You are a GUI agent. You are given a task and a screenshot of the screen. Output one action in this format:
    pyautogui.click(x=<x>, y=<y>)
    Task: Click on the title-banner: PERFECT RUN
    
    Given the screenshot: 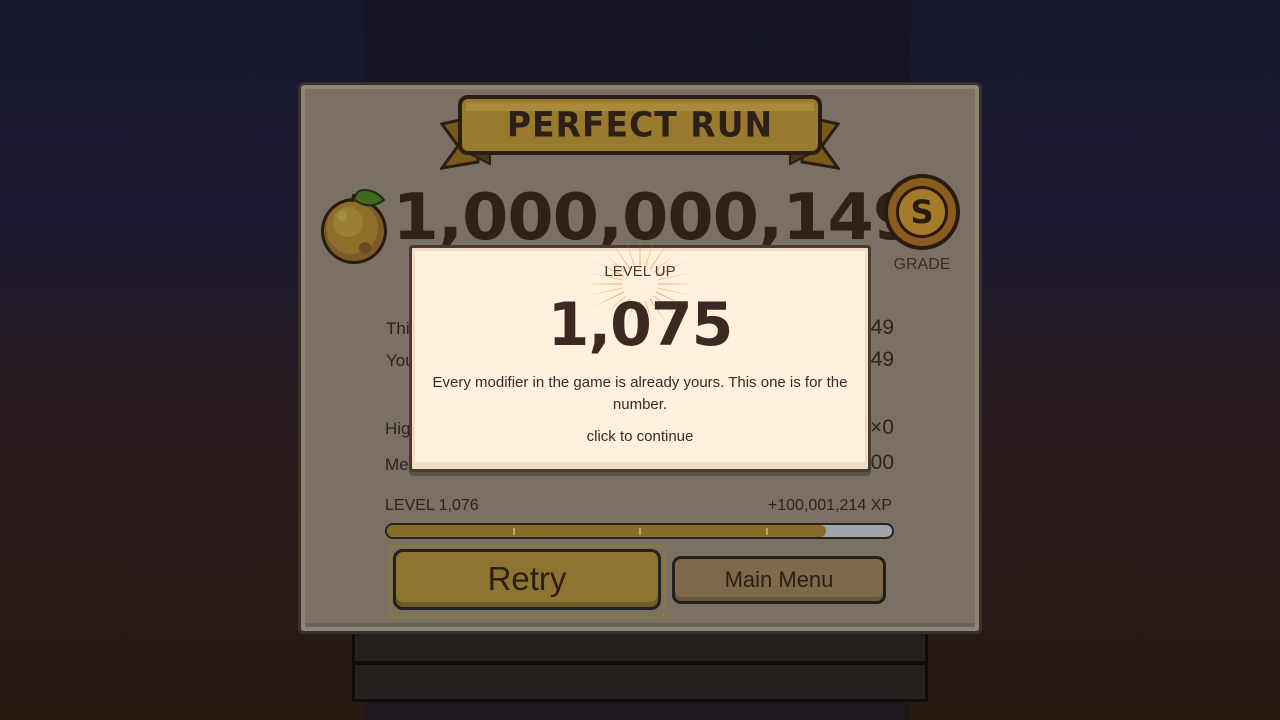 What is the action you would take?
    pyautogui.click(x=640, y=132)
    